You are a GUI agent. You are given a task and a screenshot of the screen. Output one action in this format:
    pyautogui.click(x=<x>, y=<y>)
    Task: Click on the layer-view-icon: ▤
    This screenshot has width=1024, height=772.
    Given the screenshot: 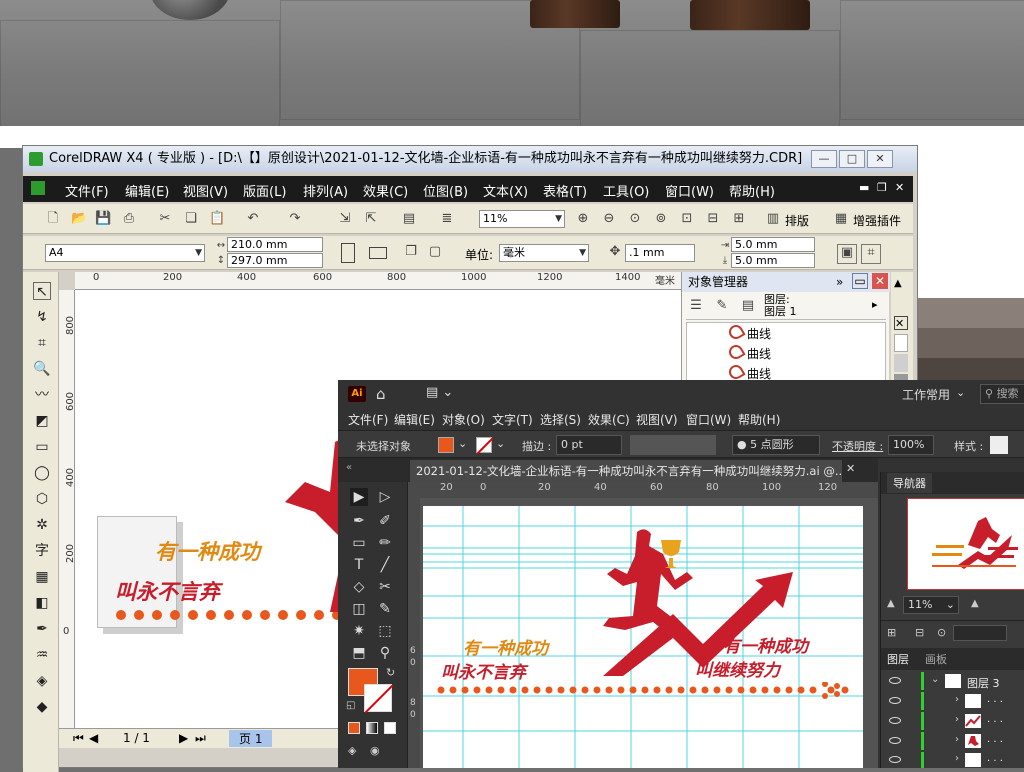 What is the action you would take?
    pyautogui.click(x=748, y=306)
    